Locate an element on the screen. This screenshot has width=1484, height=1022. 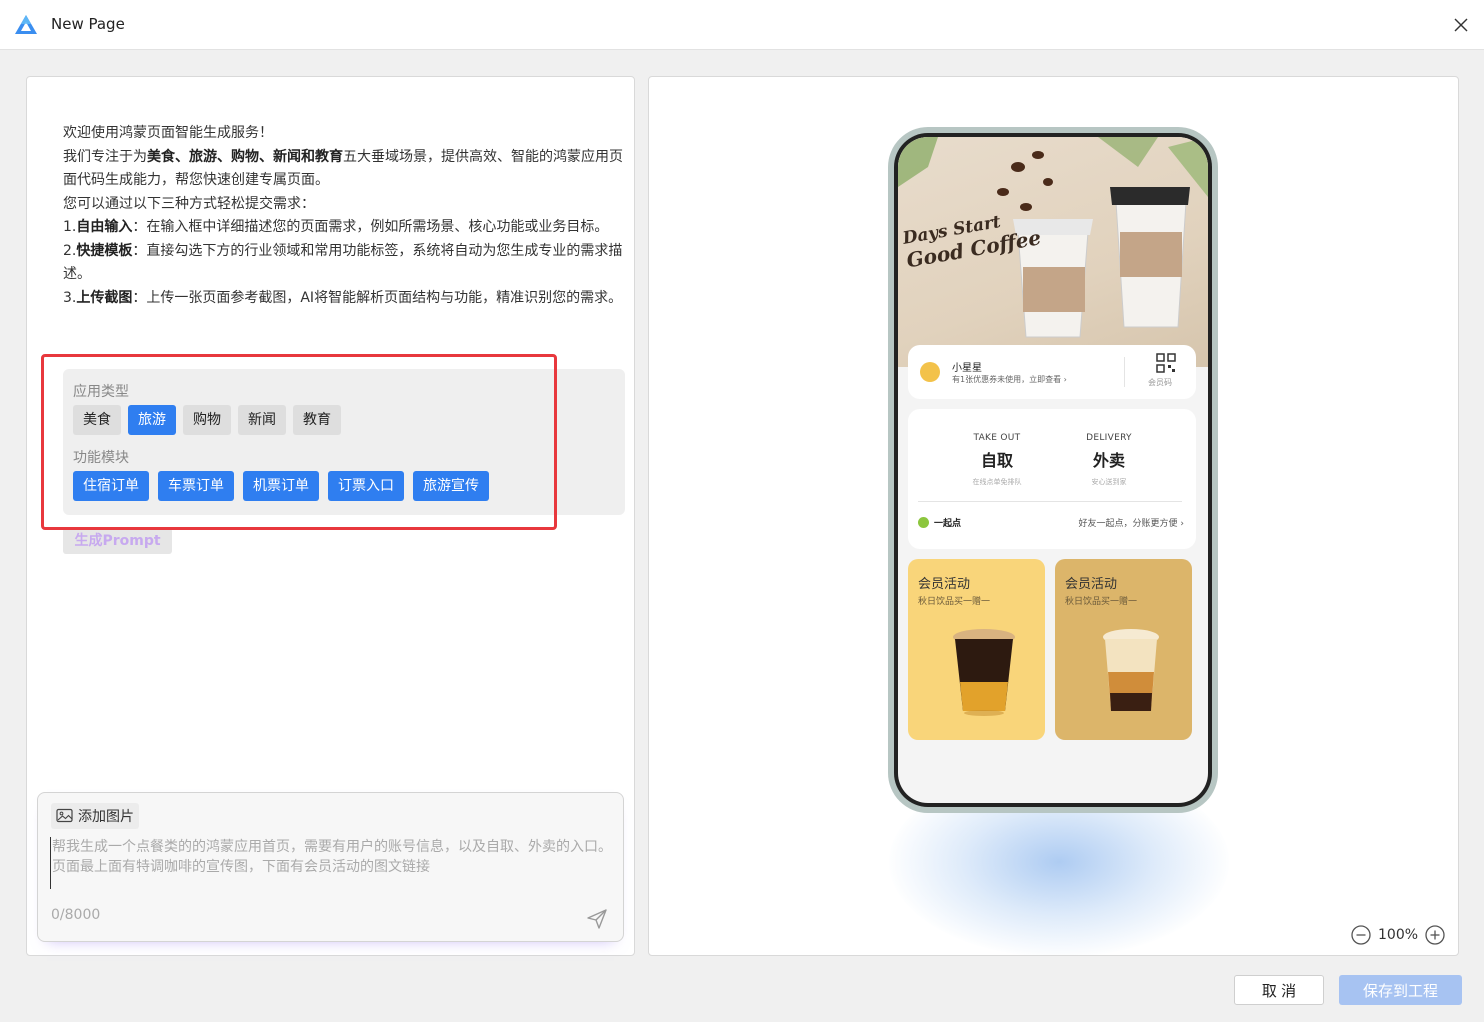
takeout-cn: 自取 is located at coordinates (996, 460).